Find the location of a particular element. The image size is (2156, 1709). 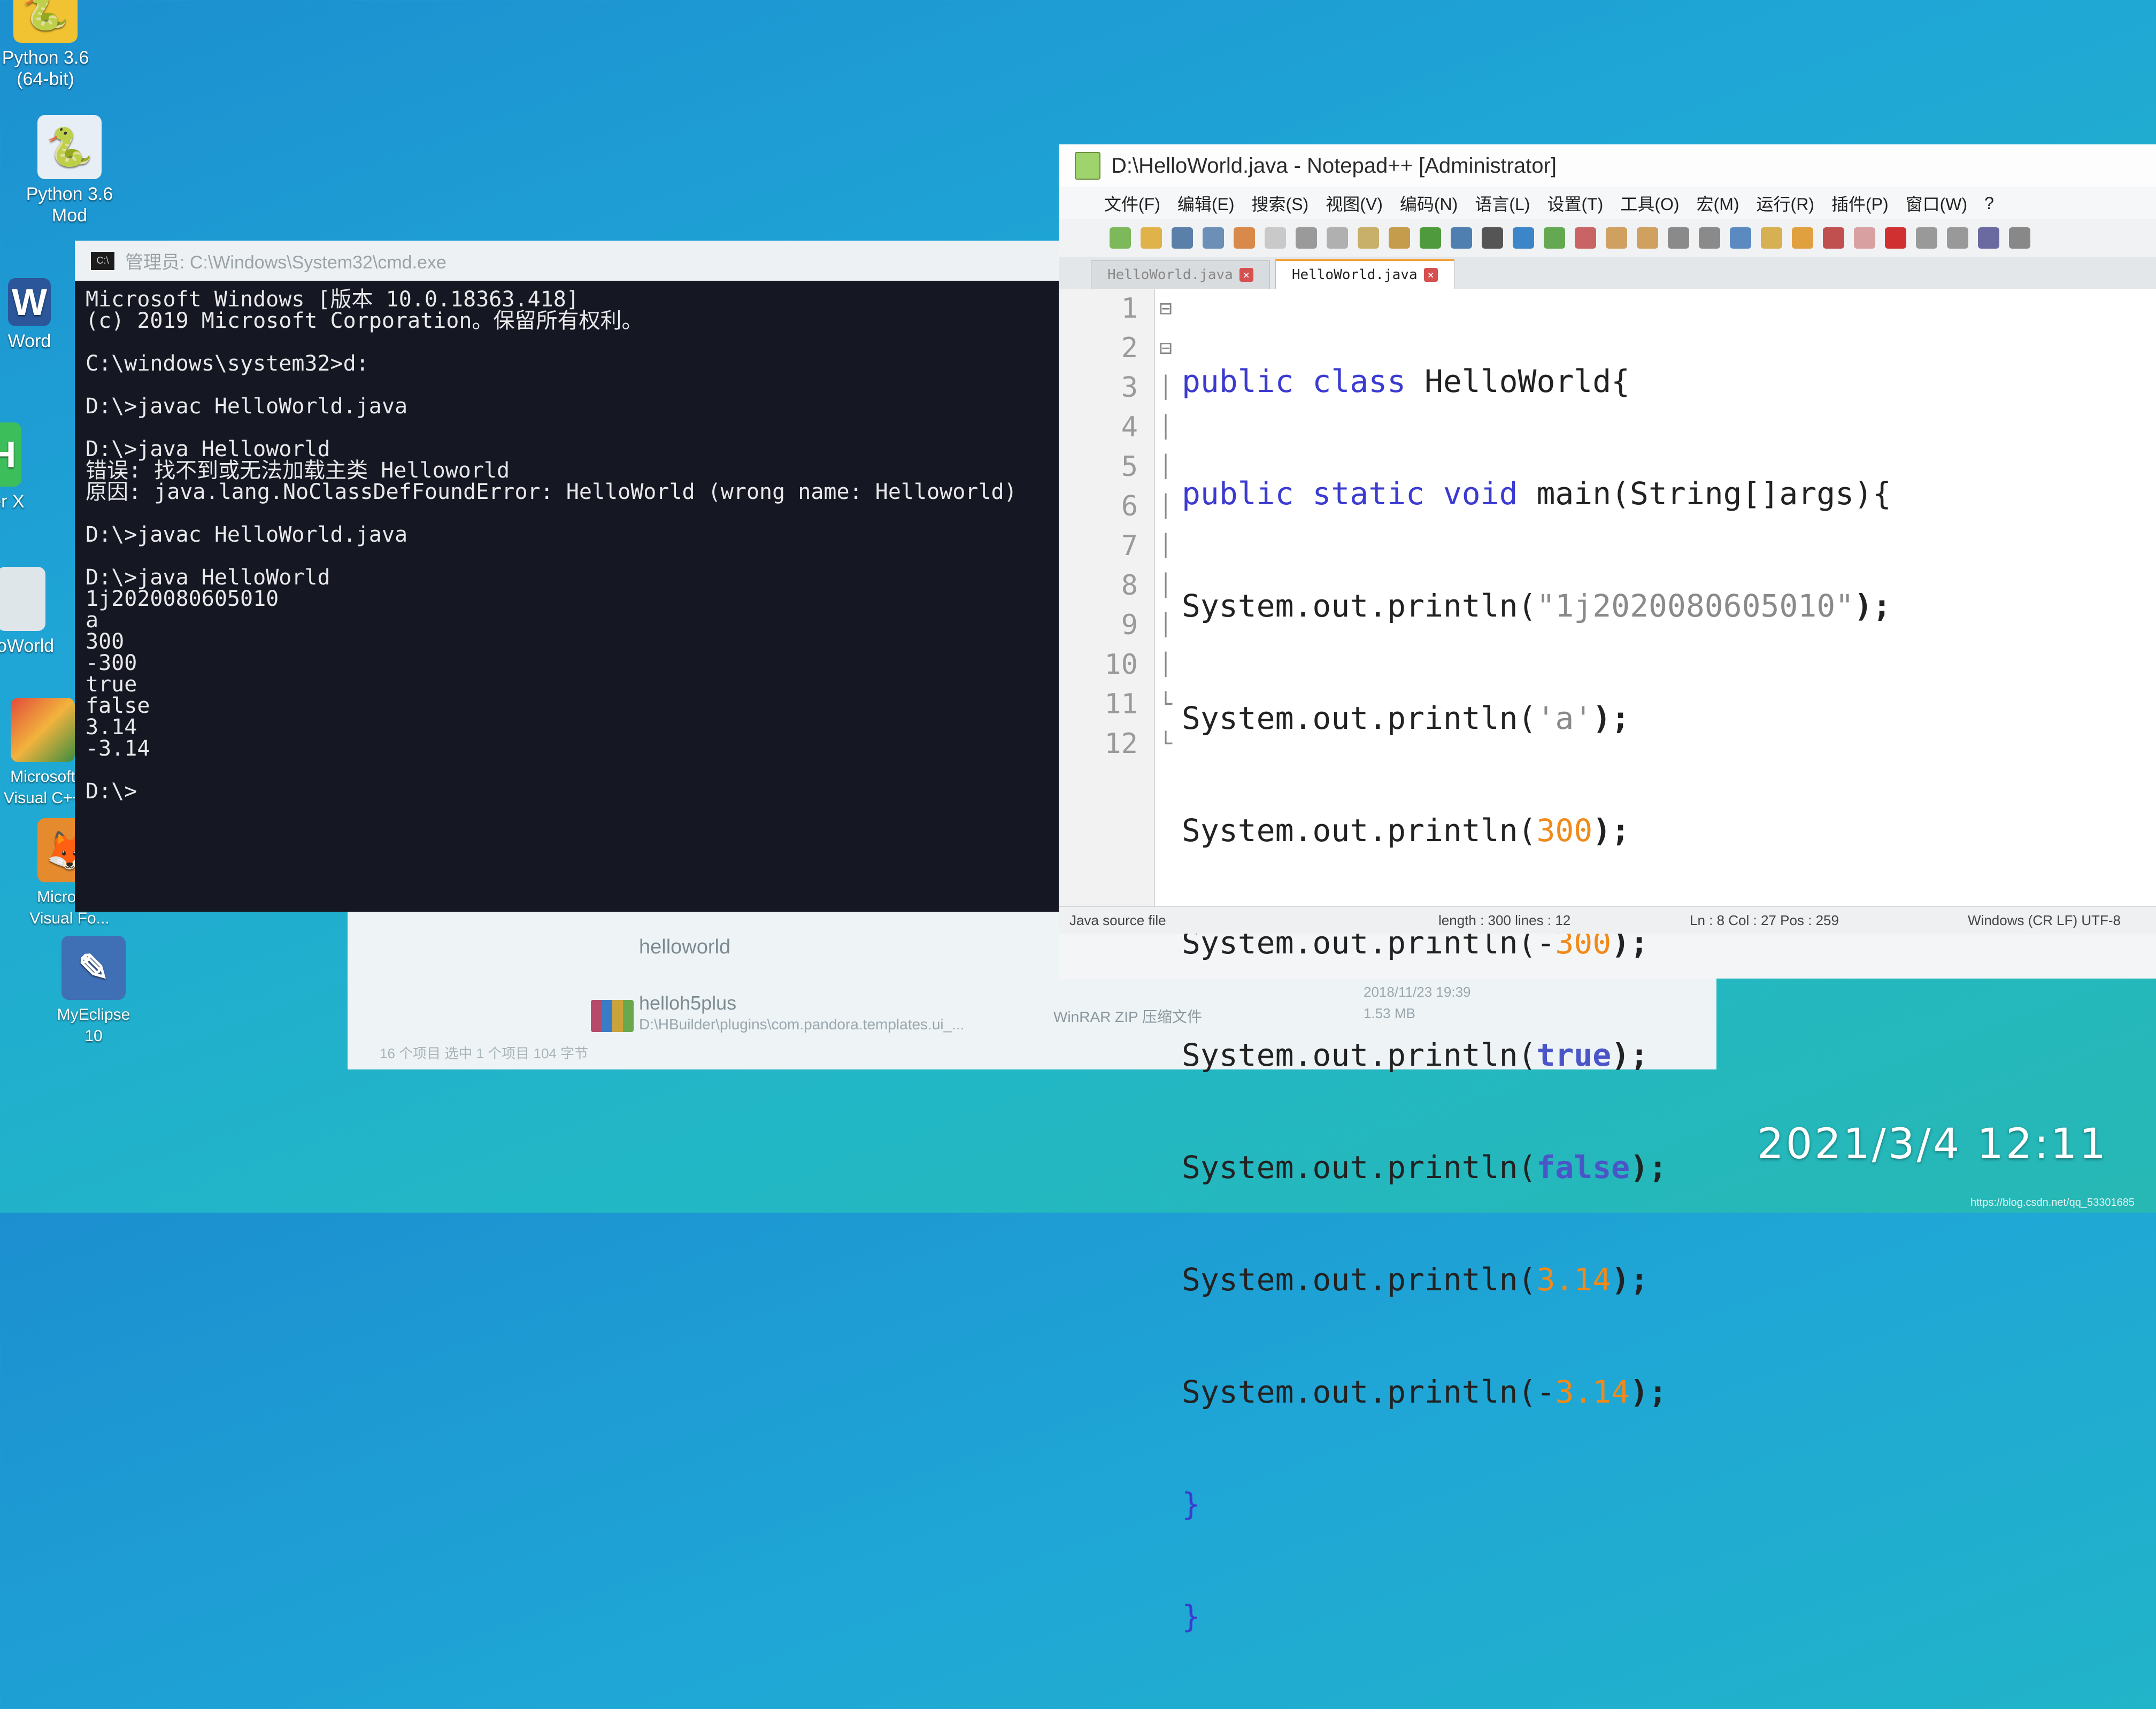

desktop-icon-myeclipse: ✎ MyEclipse 10 is located at coordinates (93, 992).